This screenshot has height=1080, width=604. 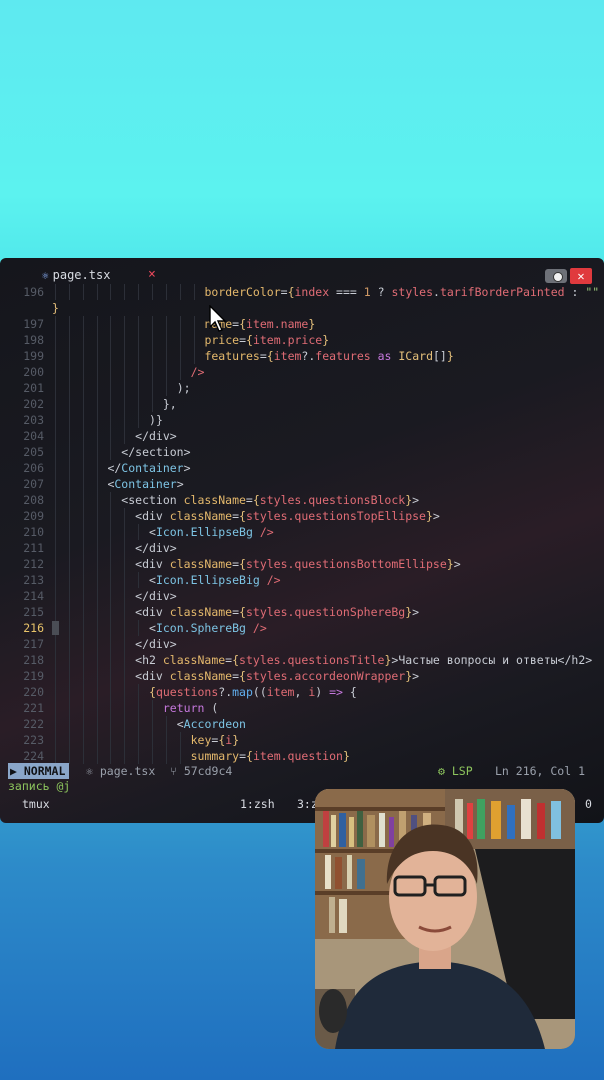 I want to click on code-line: 217 </div>, so click(x=302, y=644).